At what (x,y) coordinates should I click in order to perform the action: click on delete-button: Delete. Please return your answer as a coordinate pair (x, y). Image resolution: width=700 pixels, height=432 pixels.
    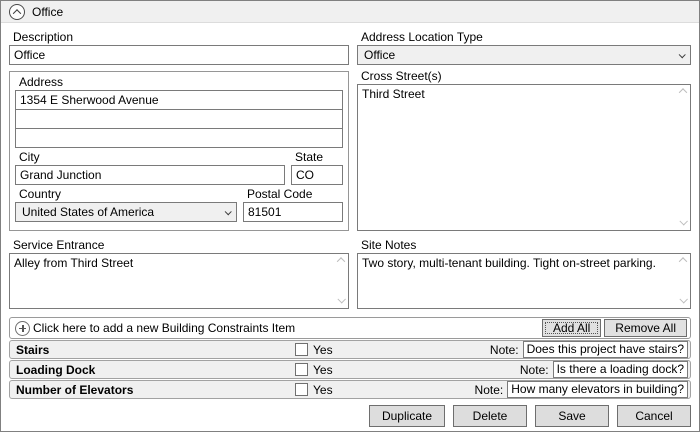
    Looking at the image, I should click on (490, 416).